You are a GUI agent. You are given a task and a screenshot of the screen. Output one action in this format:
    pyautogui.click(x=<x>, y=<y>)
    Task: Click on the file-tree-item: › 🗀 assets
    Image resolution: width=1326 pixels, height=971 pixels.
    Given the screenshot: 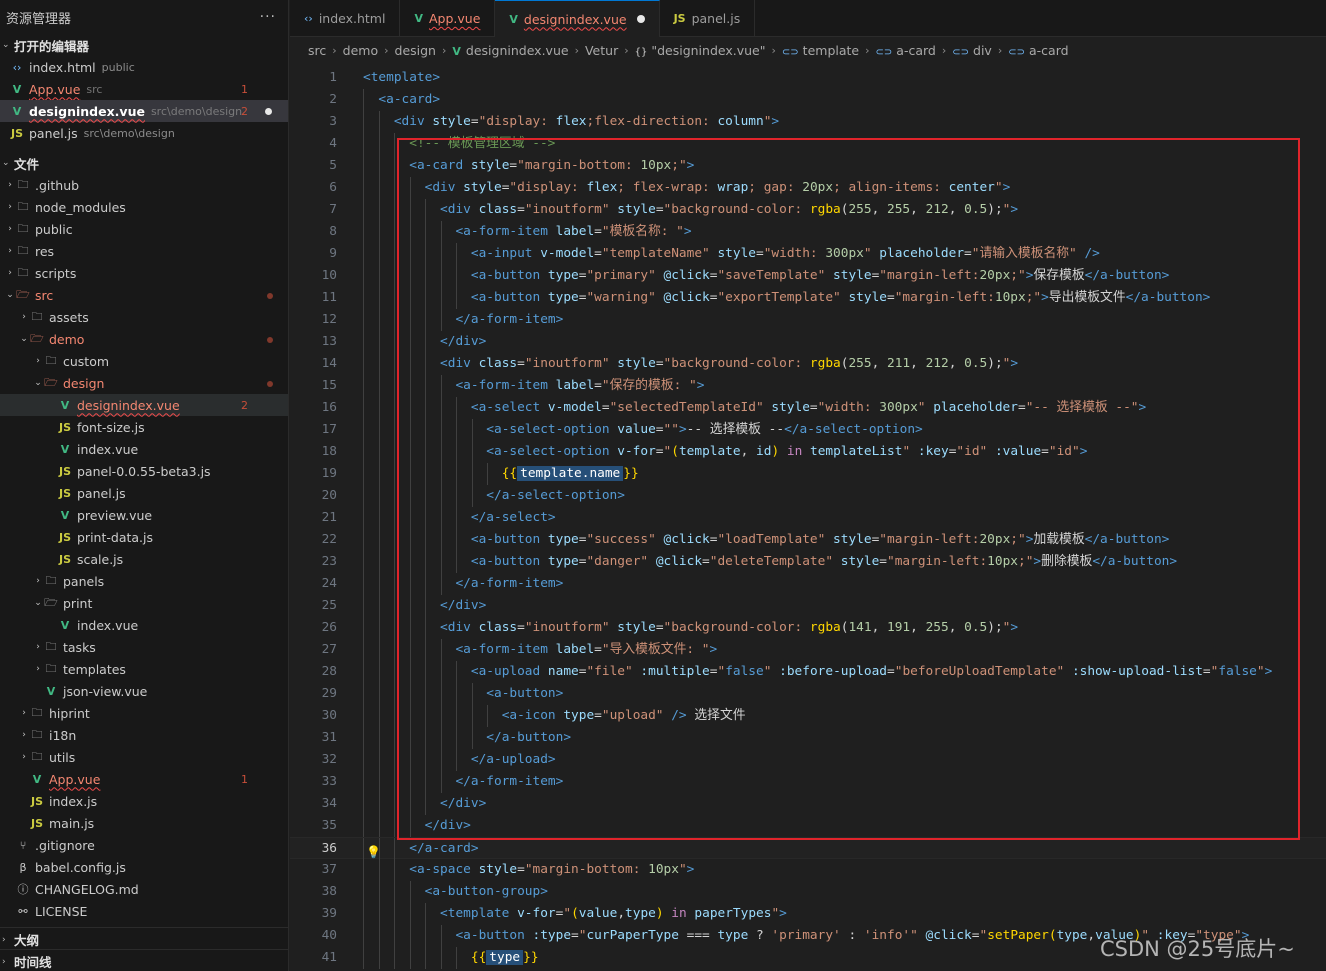 What is the action you would take?
    pyautogui.click(x=144, y=317)
    